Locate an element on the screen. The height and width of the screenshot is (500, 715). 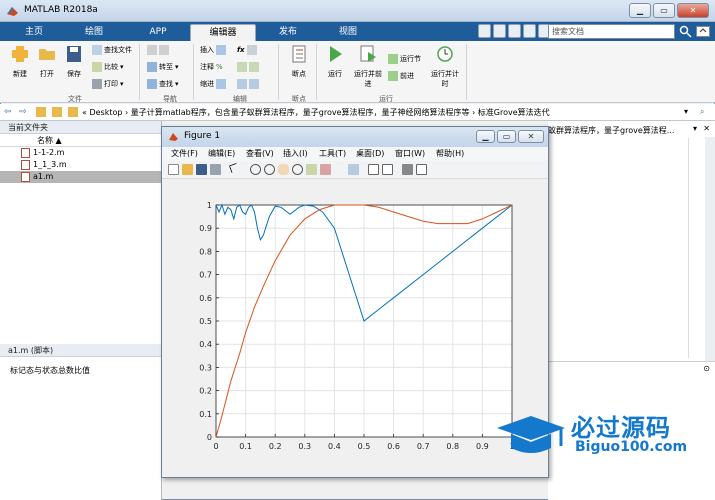
y-tick-label: 0.8 is located at coordinates (205, 251).